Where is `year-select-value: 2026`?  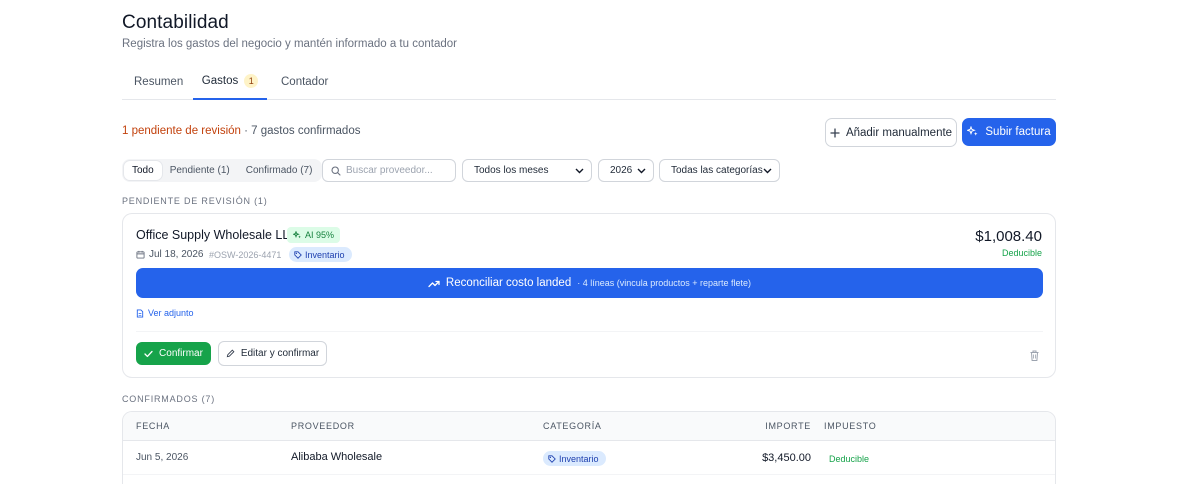
year-select-value: 2026 is located at coordinates (621, 170).